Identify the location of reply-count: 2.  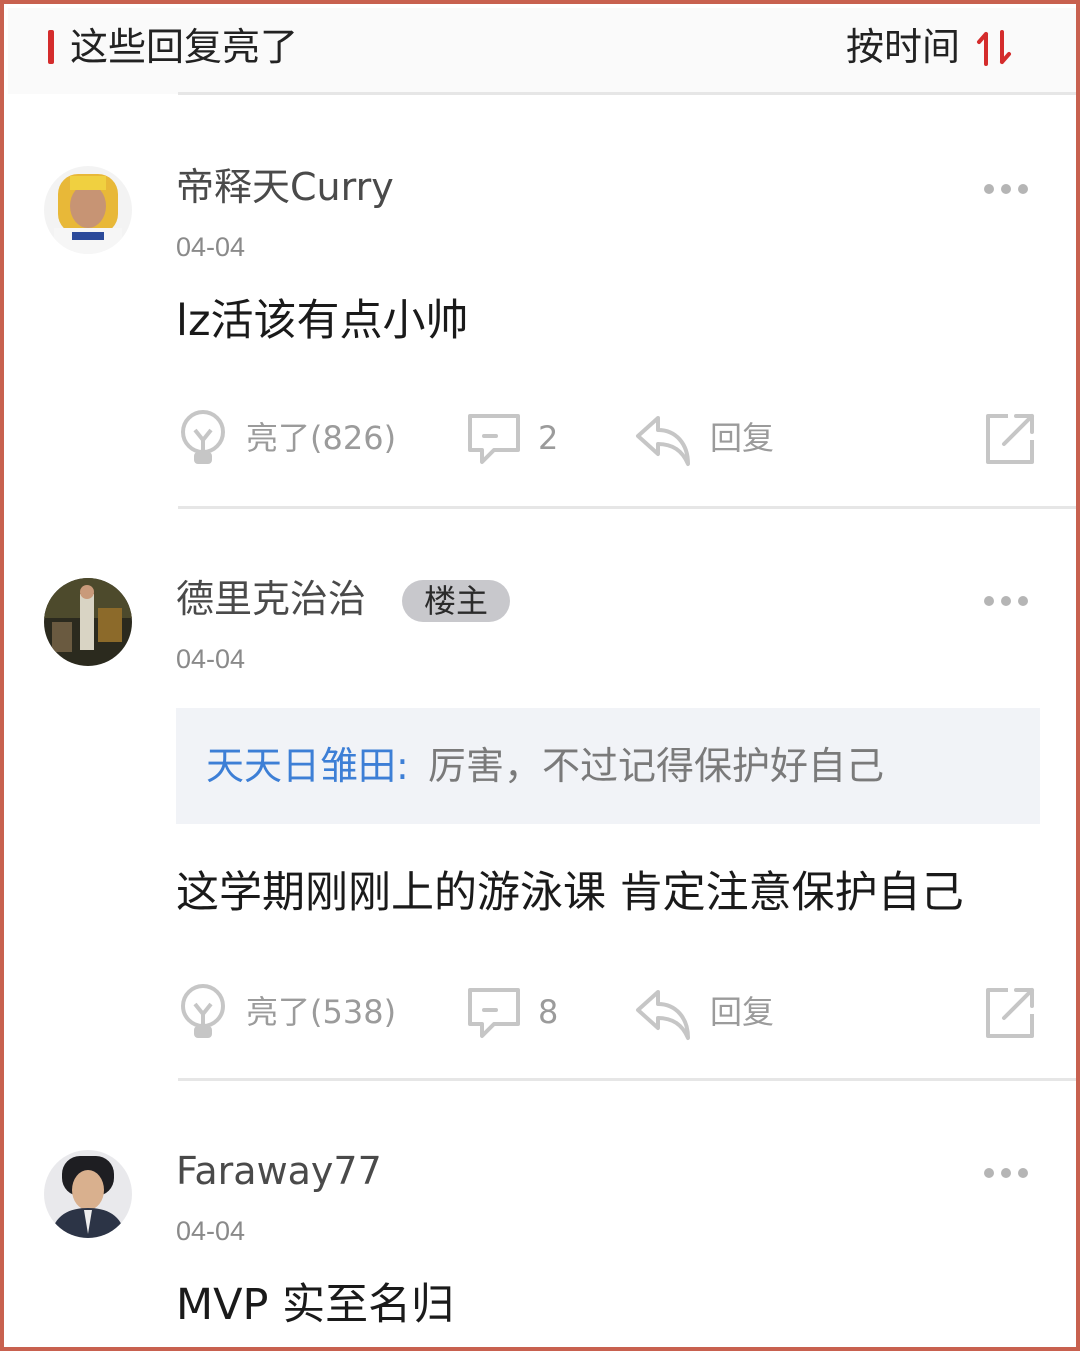
(548, 438).